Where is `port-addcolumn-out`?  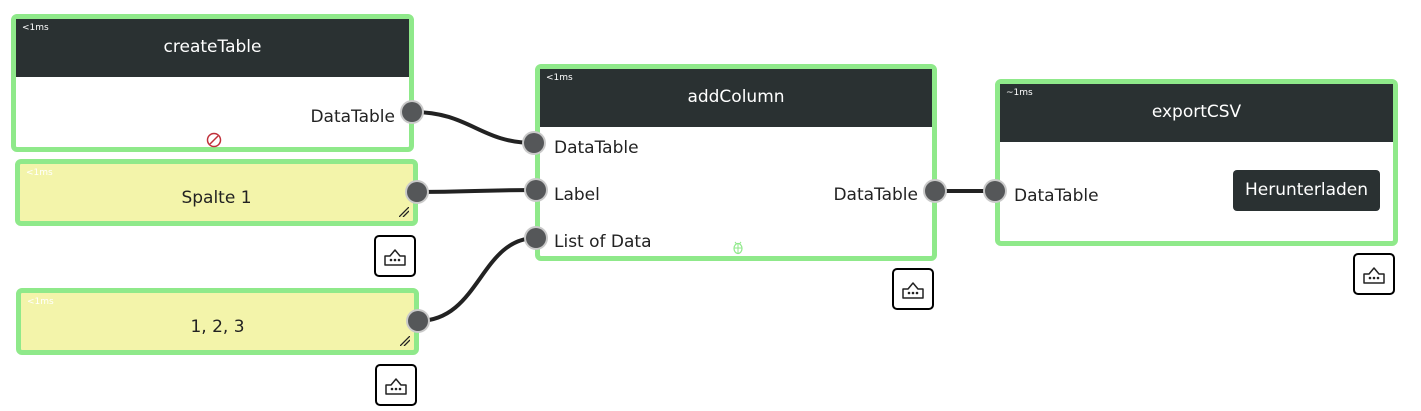 port-addcolumn-out is located at coordinates (935, 191).